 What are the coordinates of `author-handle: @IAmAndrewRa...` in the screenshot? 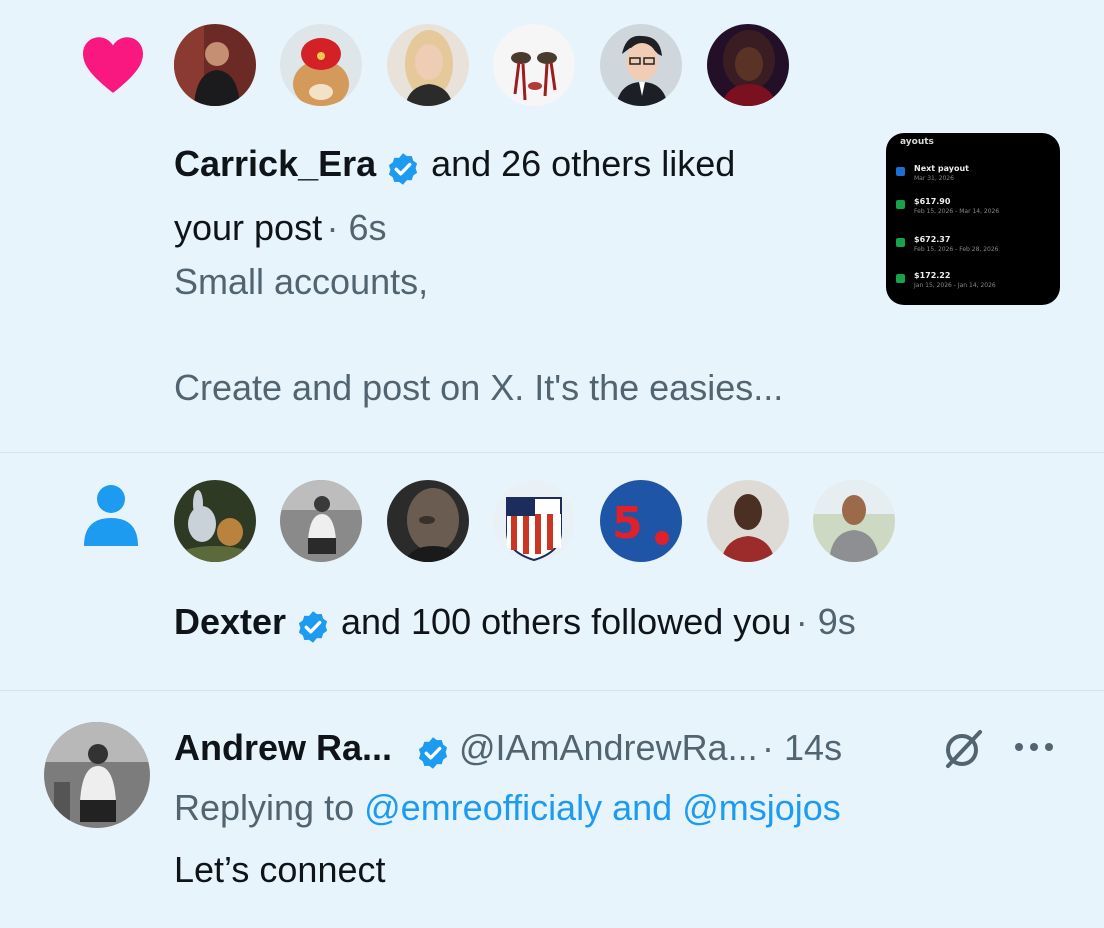 It's located at (608, 747).